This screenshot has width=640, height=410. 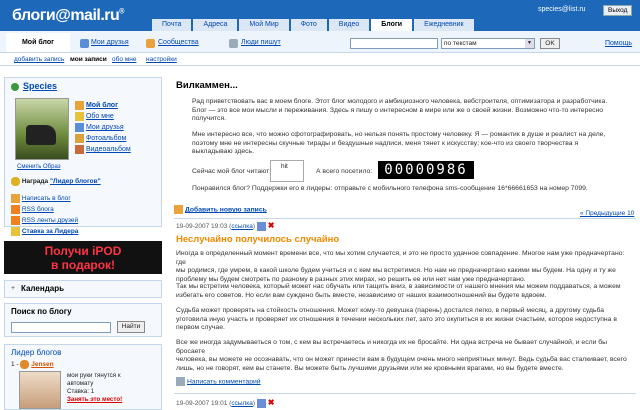 I want to click on my-blog-tab: Мой блог, so click(x=38, y=42).